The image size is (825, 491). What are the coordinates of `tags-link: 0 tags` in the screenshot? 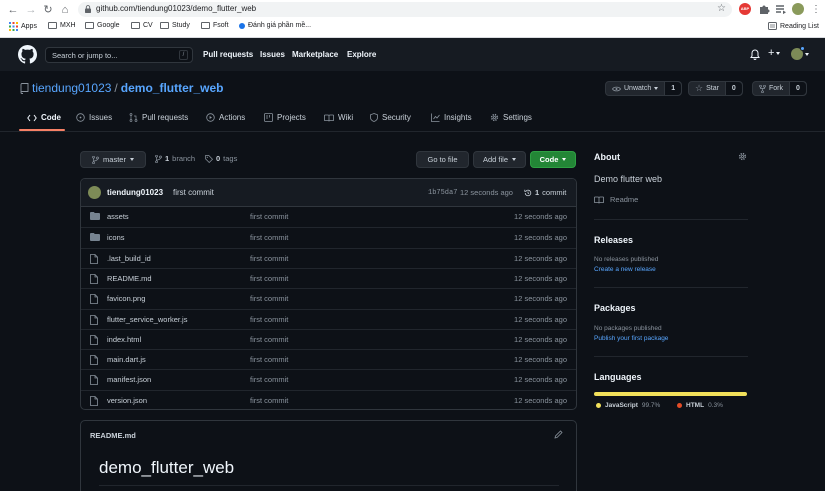 It's located at (221, 158).